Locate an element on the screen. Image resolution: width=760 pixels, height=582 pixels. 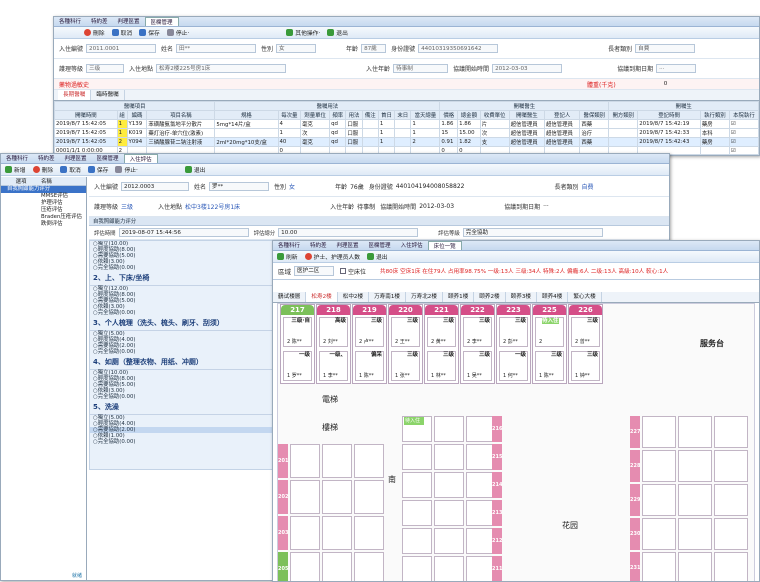
place-field: 松寿2楼225号房1床 is located at coordinates (221, 68).